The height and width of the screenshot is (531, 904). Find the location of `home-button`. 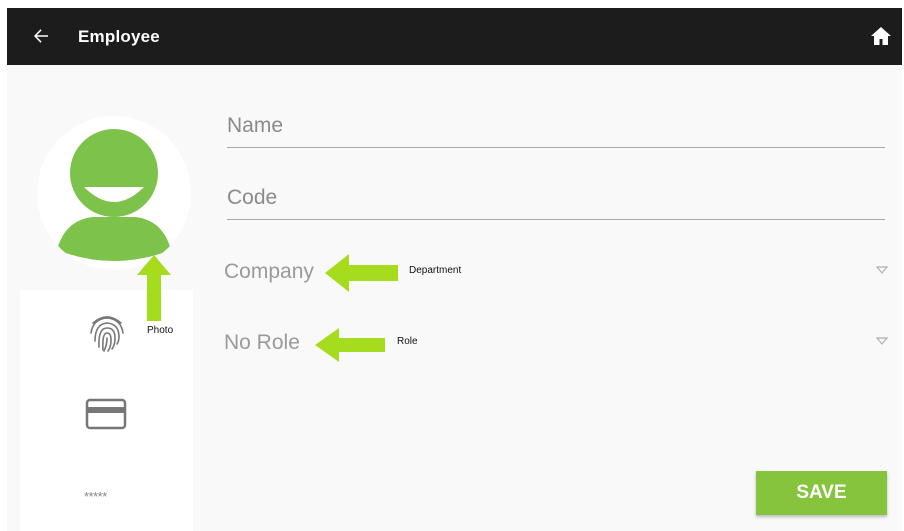

home-button is located at coordinates (881, 36).